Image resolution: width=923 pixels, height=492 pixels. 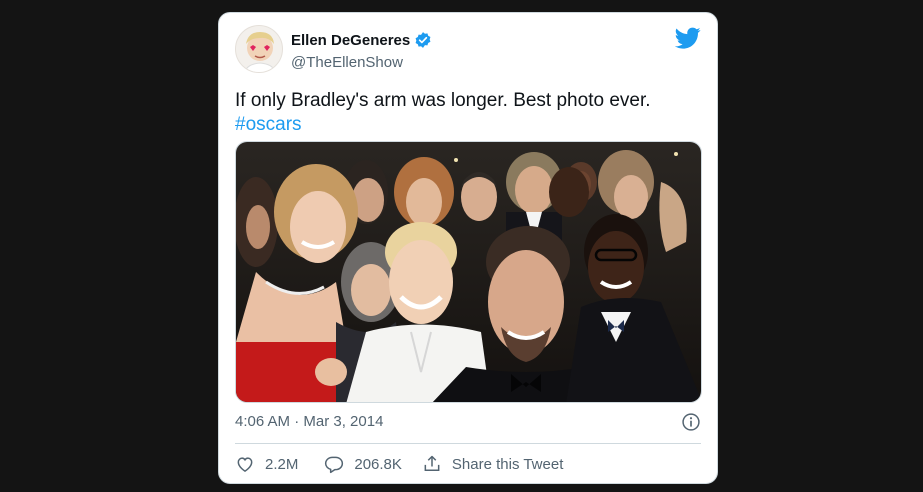 I want to click on info-icon, so click(x=691, y=422).